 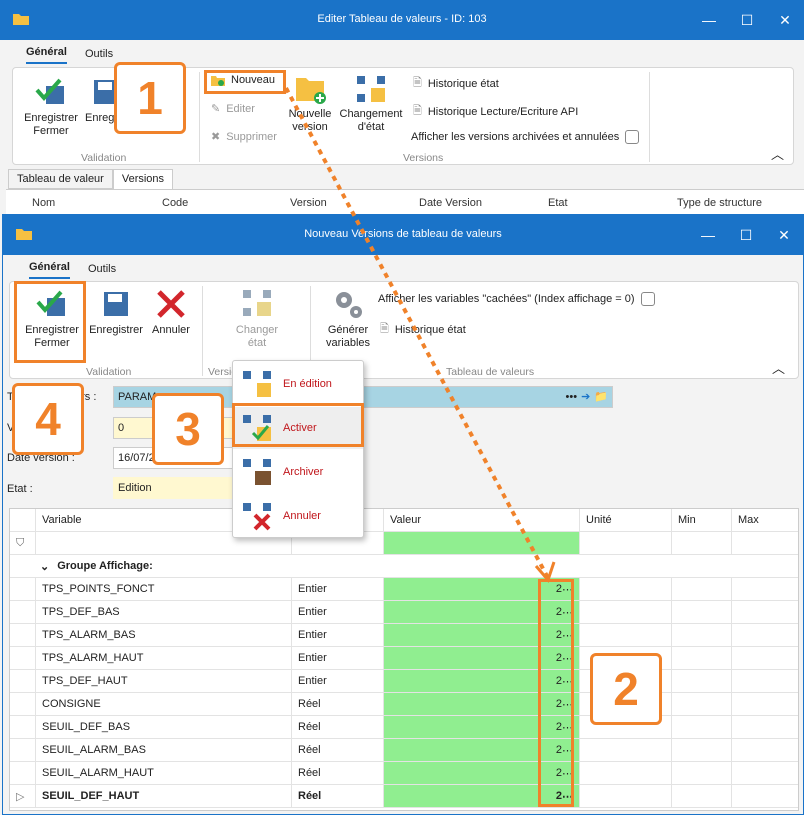 I want to click on callout-1: 1, so click(x=150, y=98).